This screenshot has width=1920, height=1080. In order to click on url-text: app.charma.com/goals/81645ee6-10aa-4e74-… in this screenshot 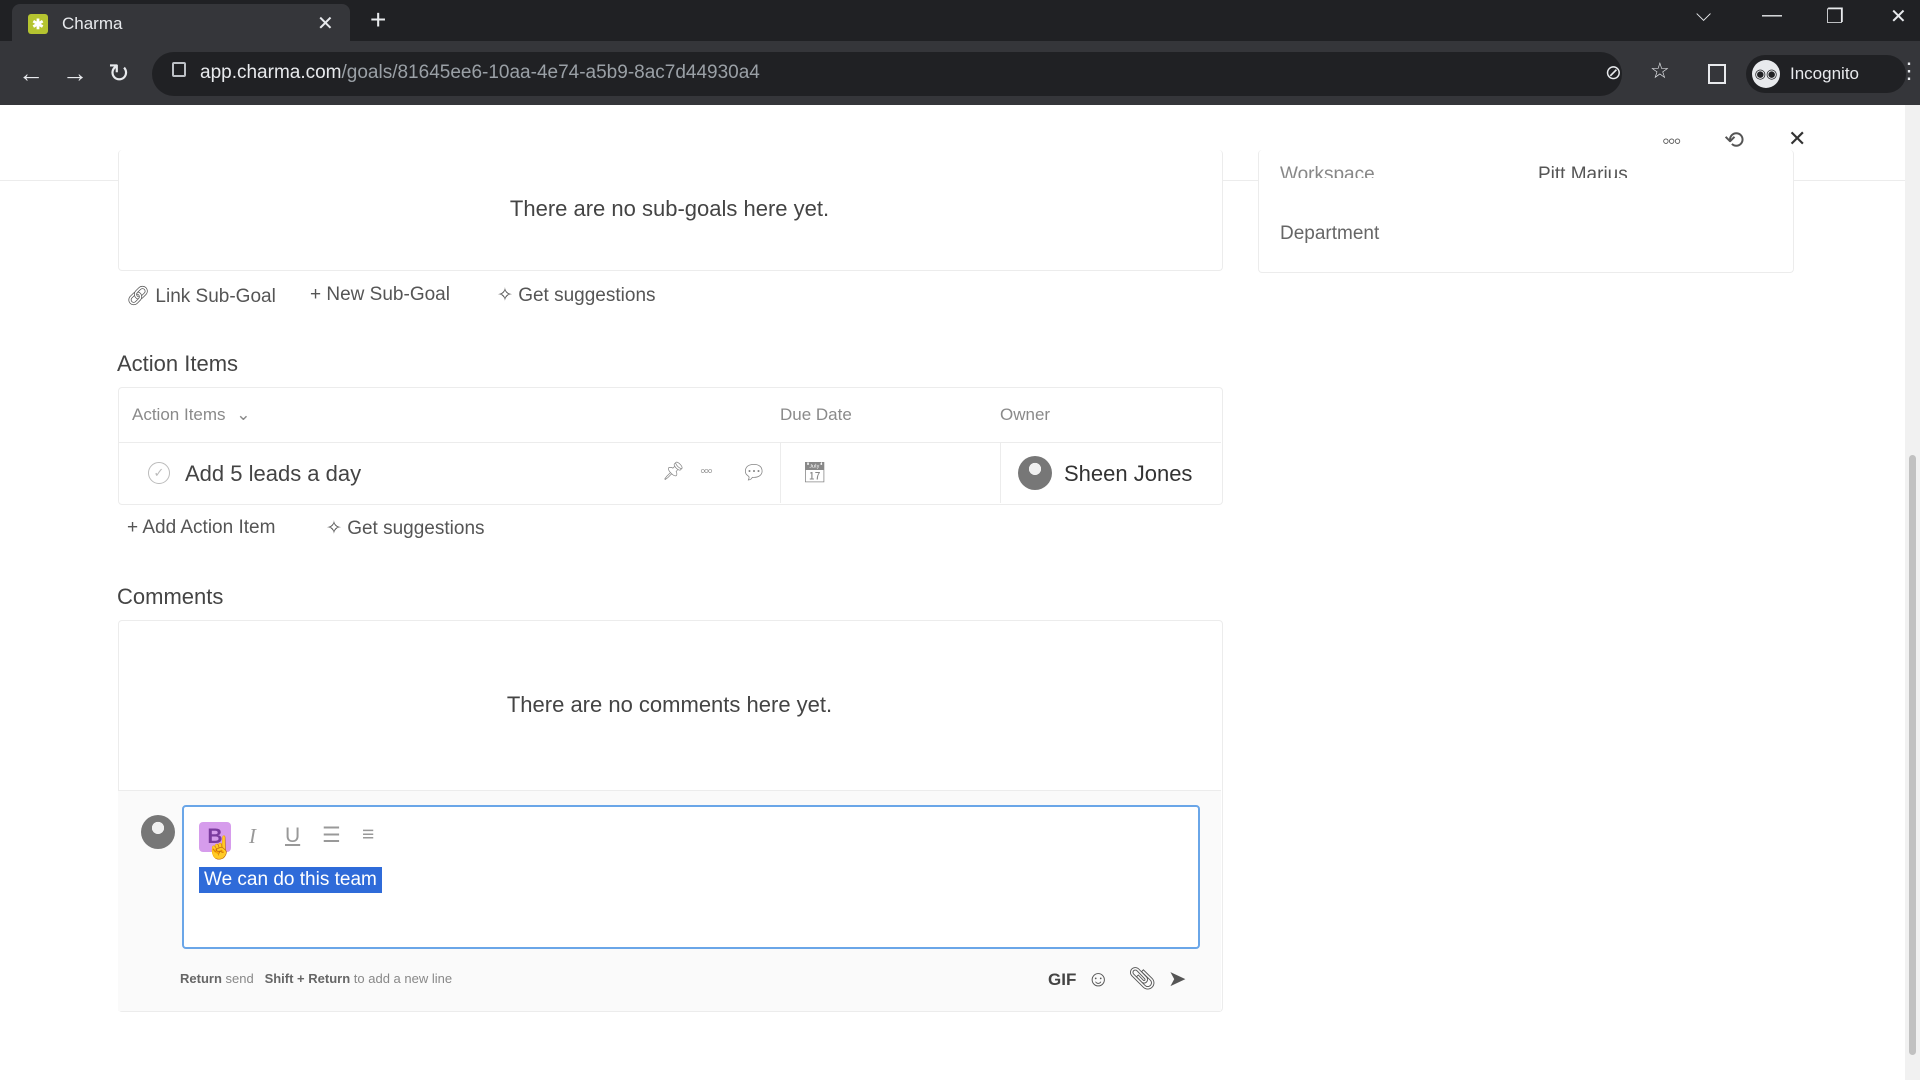, I will do `click(480, 73)`.